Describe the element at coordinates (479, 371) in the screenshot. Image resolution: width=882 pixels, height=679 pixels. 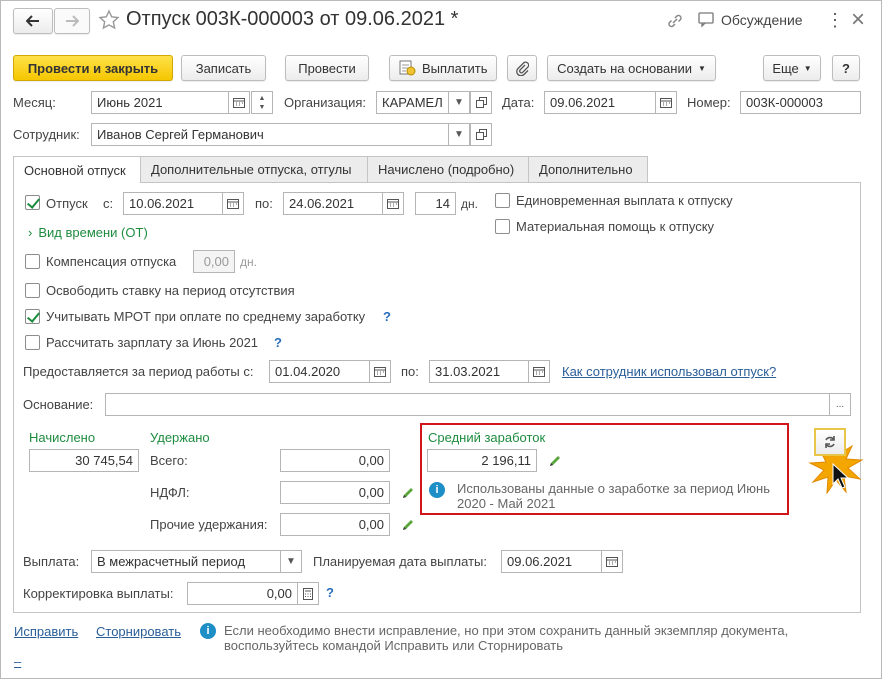
I see `period-to-field: 31.03.2021` at that location.